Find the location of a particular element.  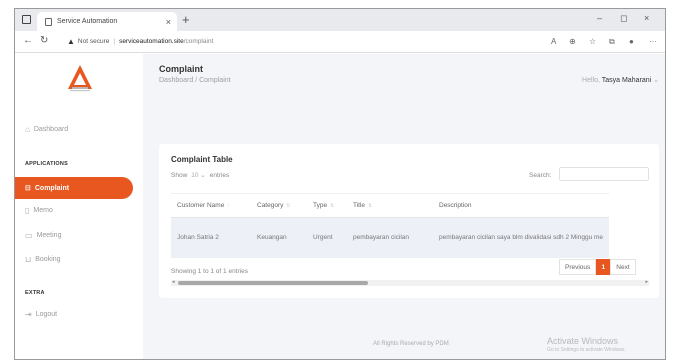

reload-icon: ↻ is located at coordinates (44, 40).